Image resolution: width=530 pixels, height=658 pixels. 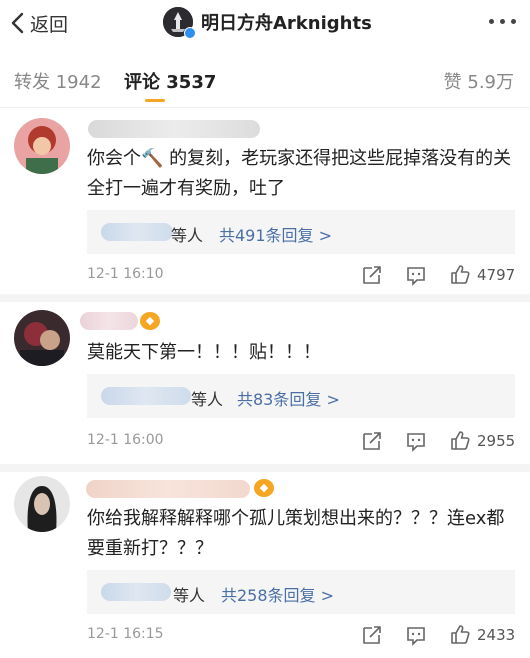 What do you see at coordinates (125, 634) in the screenshot?
I see `comment-time: 12-1 16:15` at bounding box center [125, 634].